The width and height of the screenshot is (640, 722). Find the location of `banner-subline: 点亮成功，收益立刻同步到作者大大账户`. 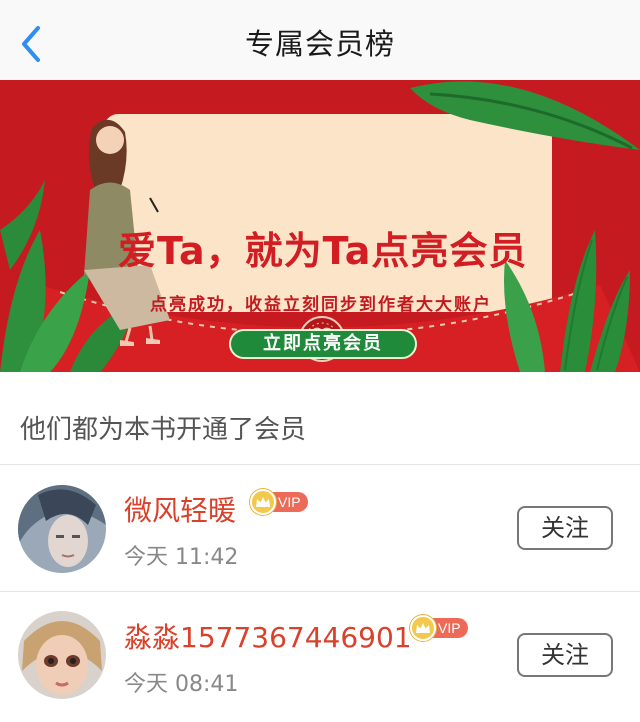

banner-subline: 点亮成功，收益立刻同步到作者大大账户 is located at coordinates (321, 305).